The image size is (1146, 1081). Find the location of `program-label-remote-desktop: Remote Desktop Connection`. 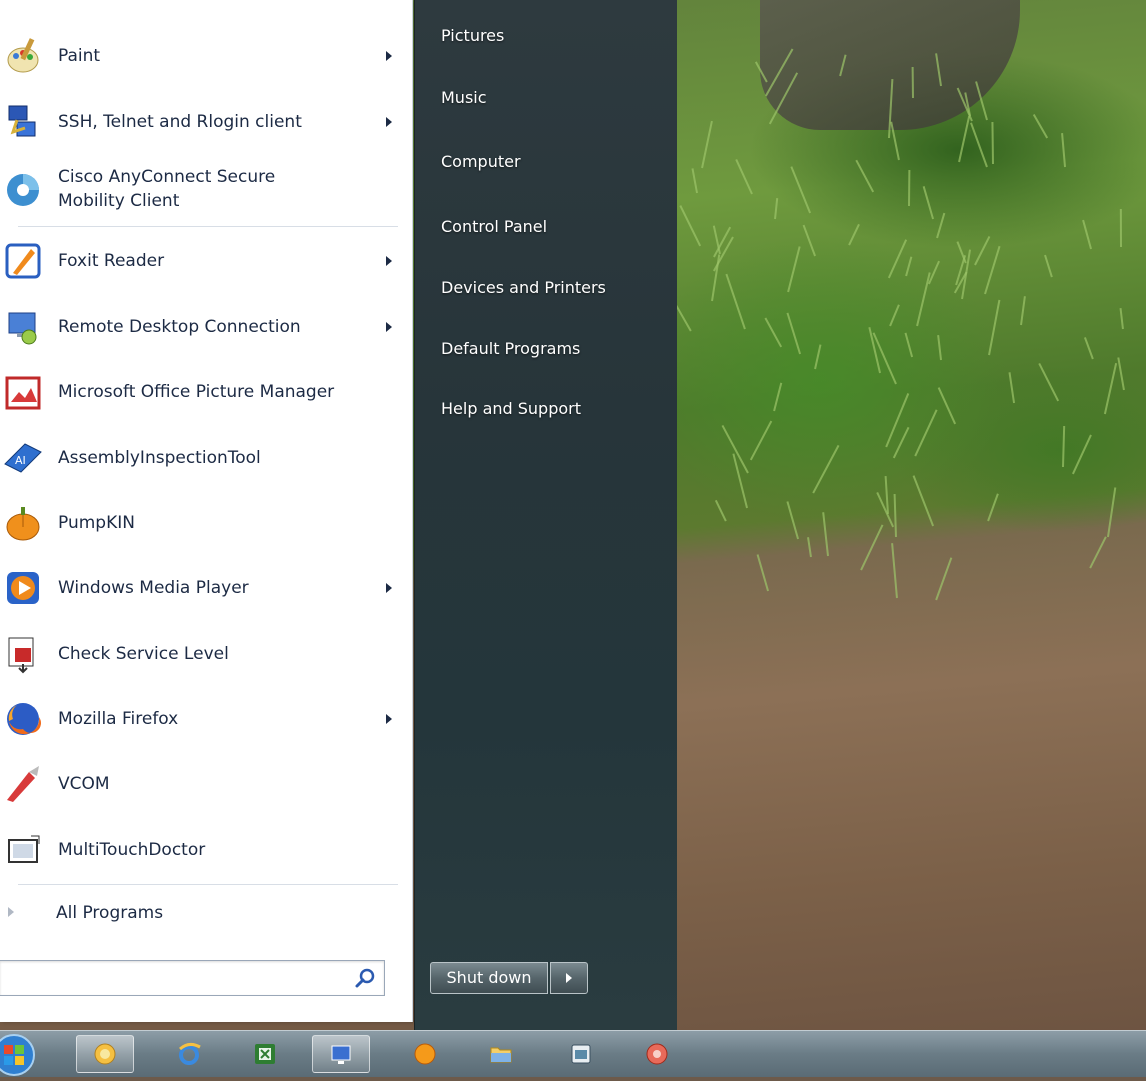

program-label-remote-desktop: Remote Desktop Connection is located at coordinates (179, 327).